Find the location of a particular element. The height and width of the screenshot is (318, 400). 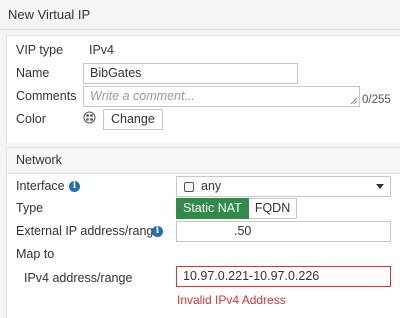

comments-label: Comments is located at coordinates (46, 96).